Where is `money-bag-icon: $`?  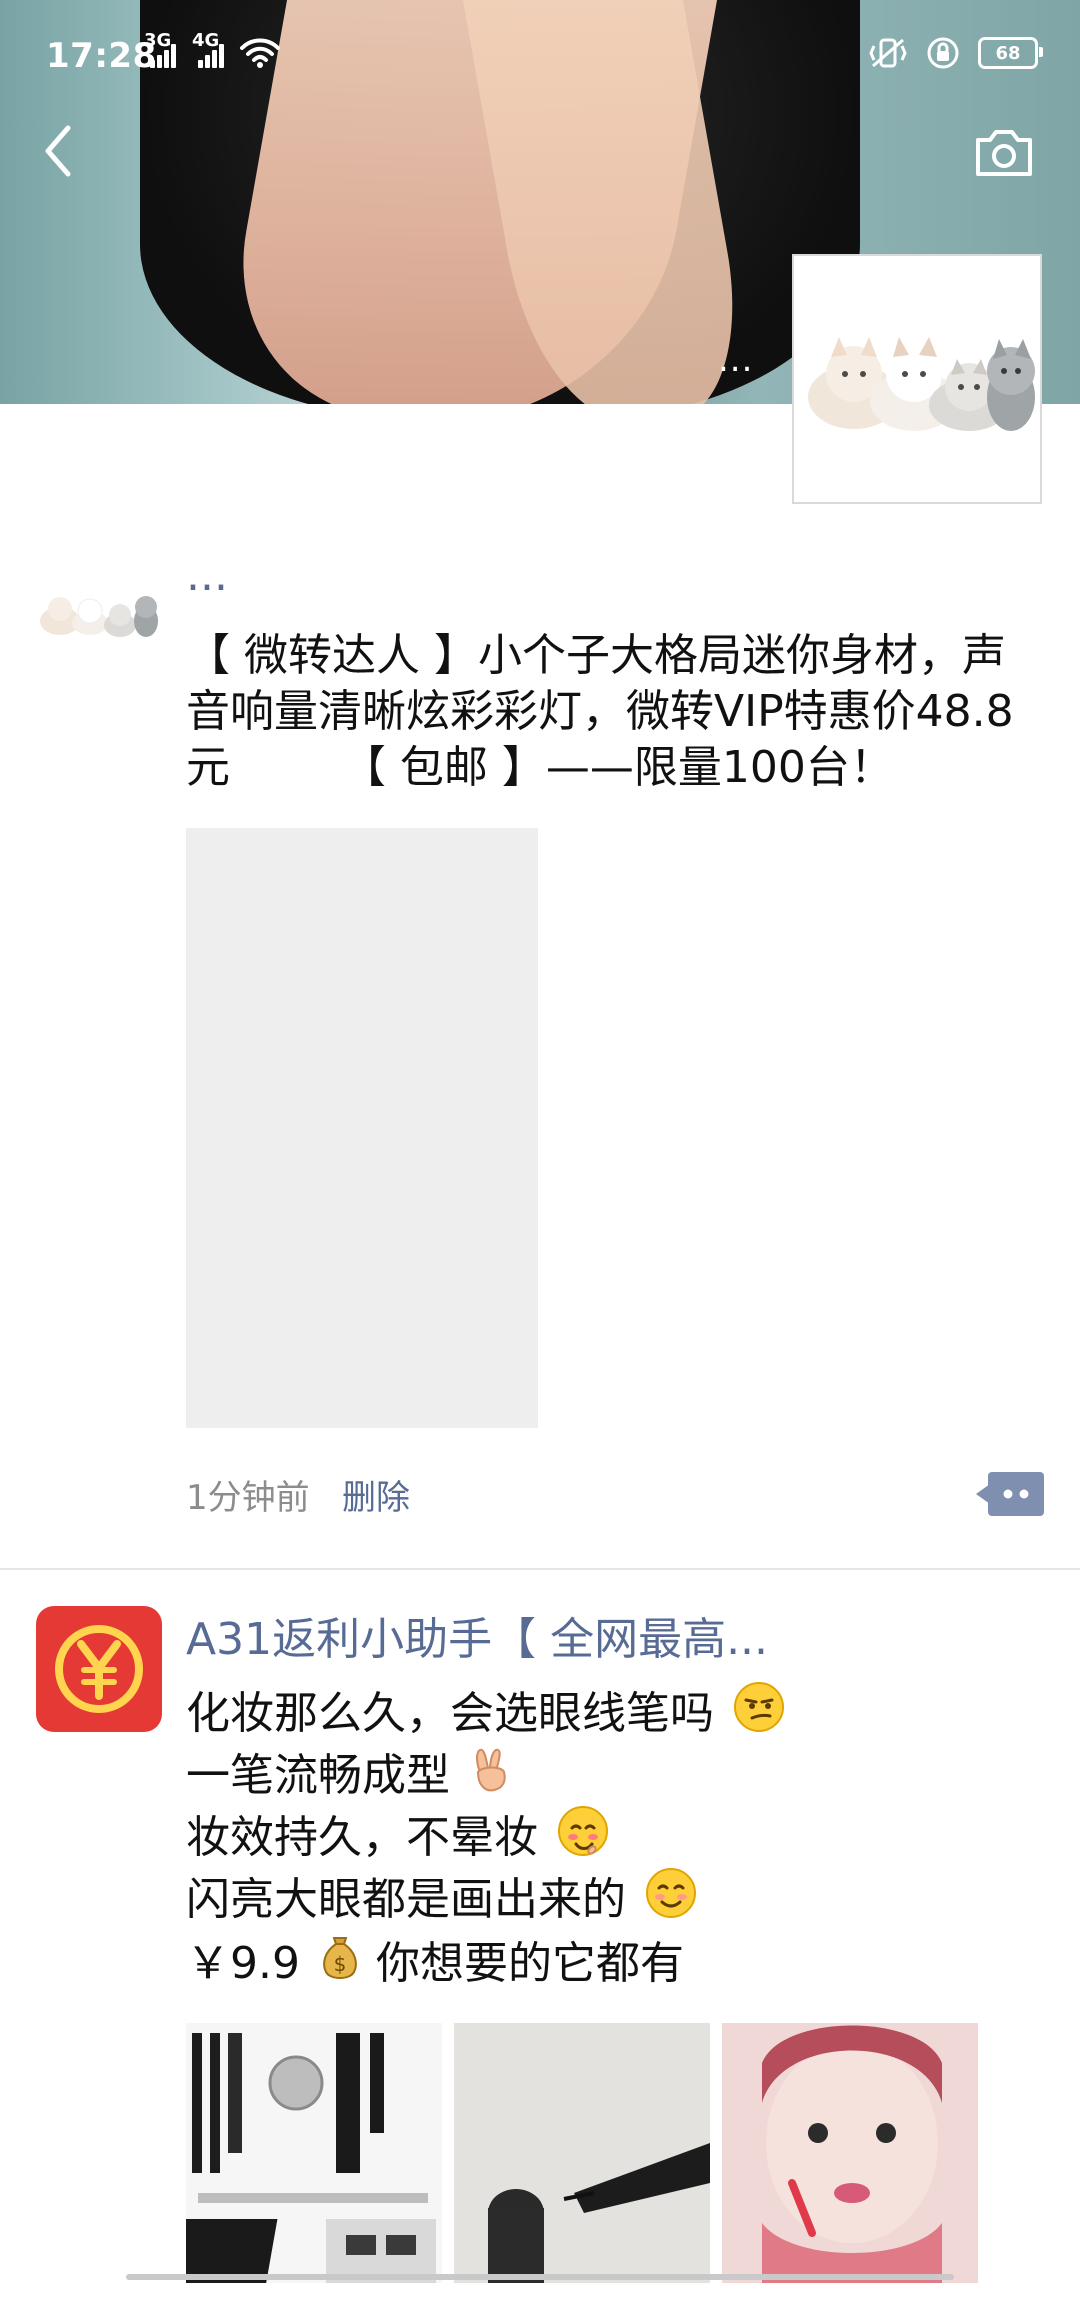 money-bag-icon: $ is located at coordinates (340, 1958).